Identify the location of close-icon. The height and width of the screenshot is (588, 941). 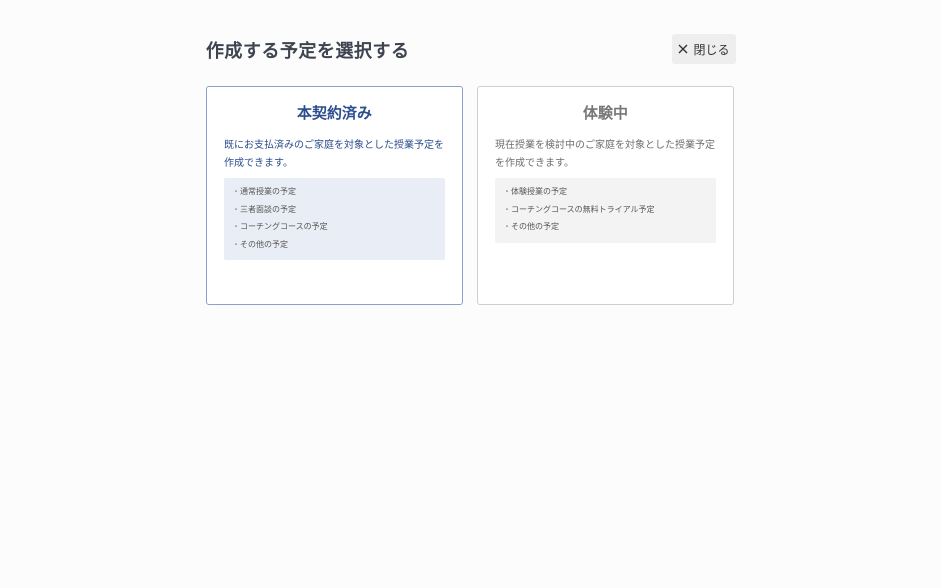
(683, 49).